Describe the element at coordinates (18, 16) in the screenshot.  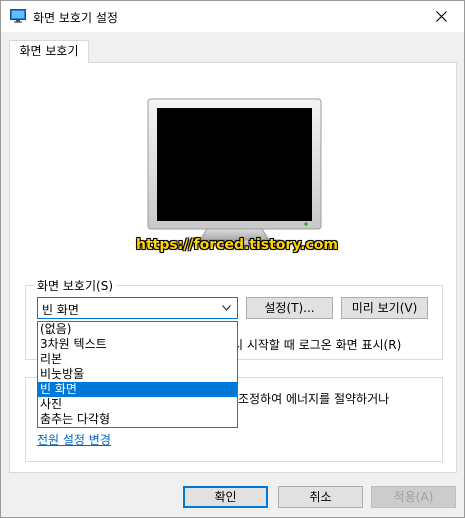
I see `display-settings-icon` at that location.